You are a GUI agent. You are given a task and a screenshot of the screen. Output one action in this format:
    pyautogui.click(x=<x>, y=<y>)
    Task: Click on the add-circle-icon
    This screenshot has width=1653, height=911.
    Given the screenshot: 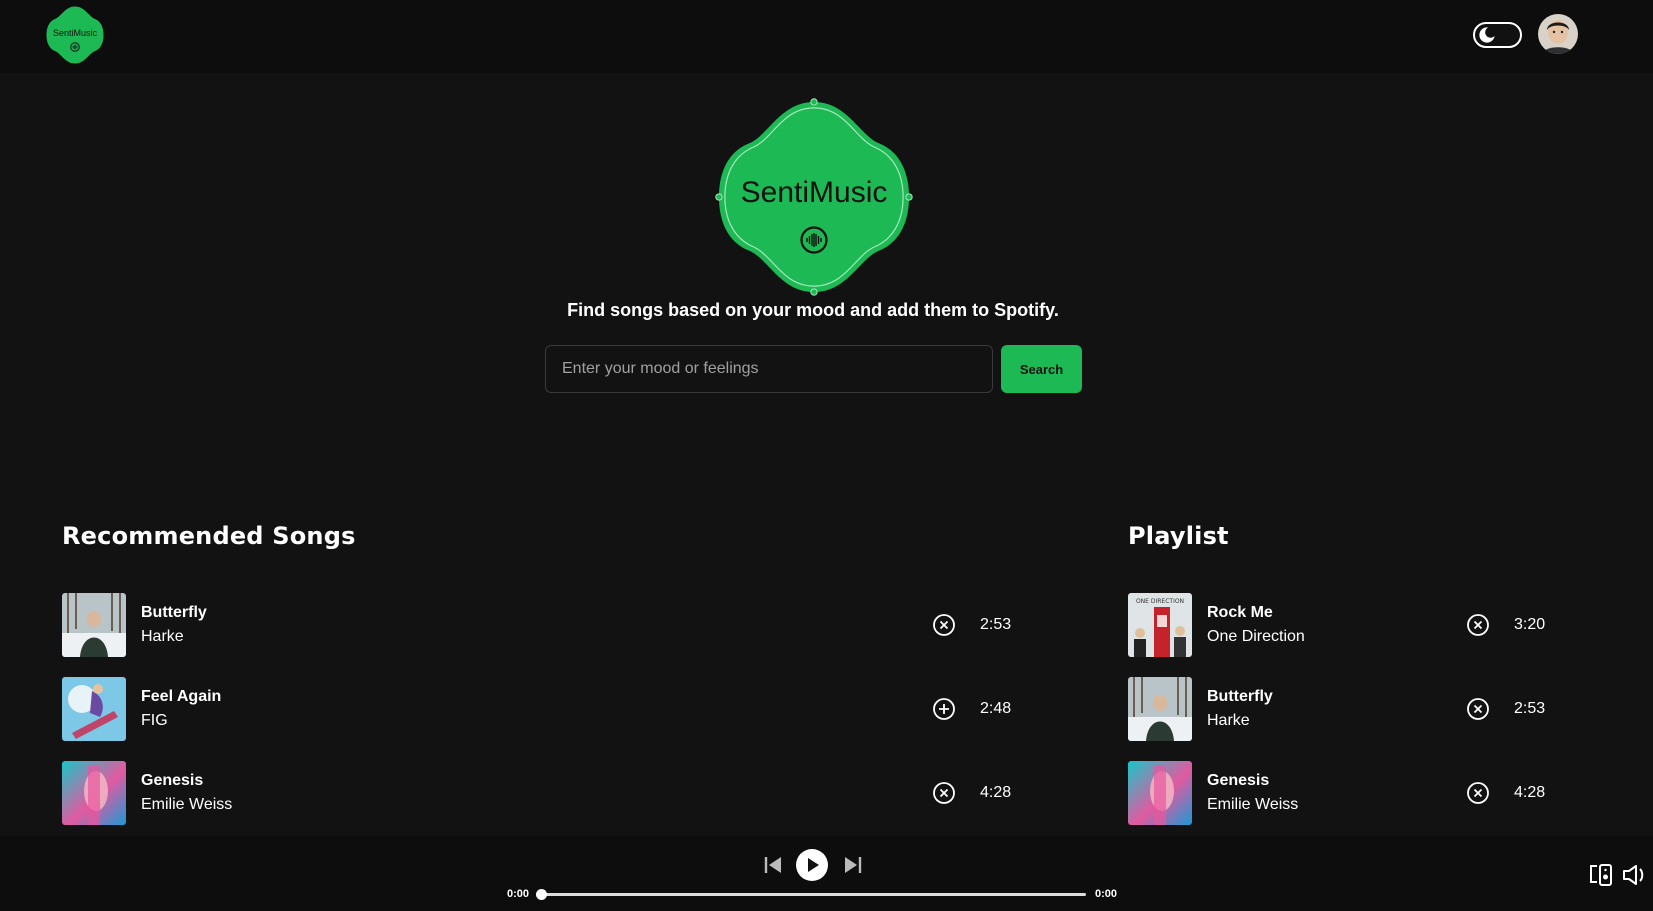 What is the action you would take?
    pyautogui.click(x=944, y=709)
    